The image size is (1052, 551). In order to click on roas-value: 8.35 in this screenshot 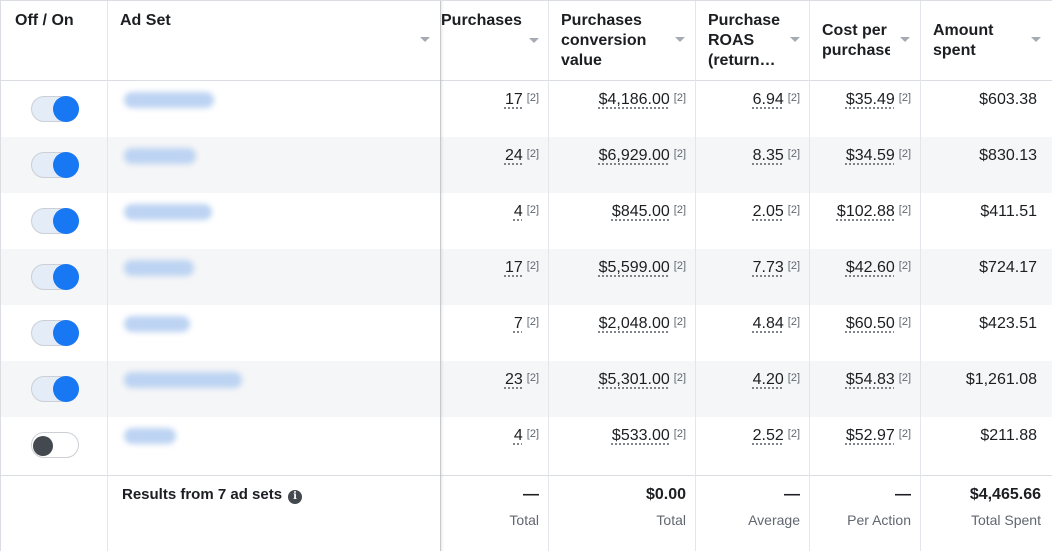, I will do `click(768, 155)`.